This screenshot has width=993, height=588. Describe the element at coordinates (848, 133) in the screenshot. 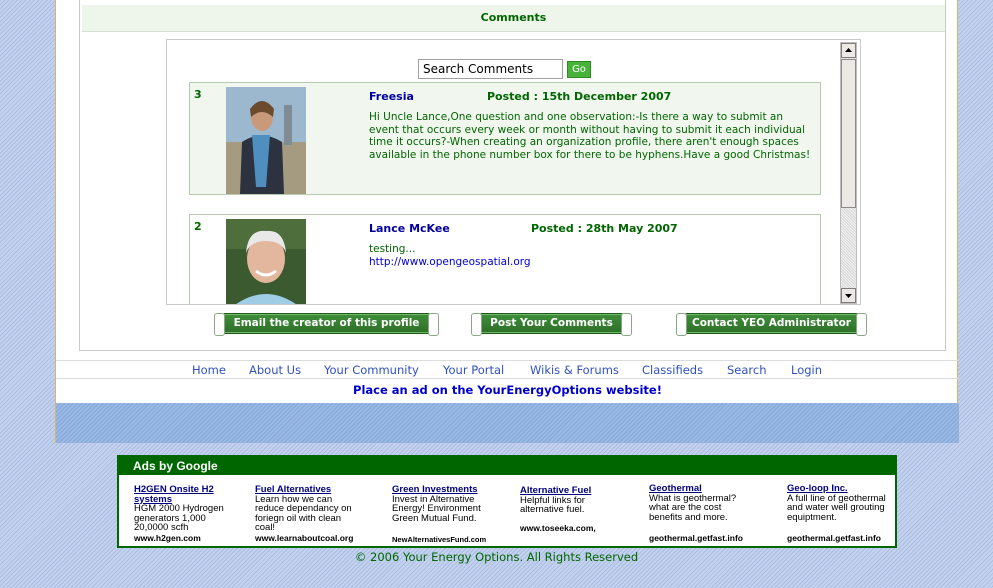

I see `scrollbar-thumb` at that location.